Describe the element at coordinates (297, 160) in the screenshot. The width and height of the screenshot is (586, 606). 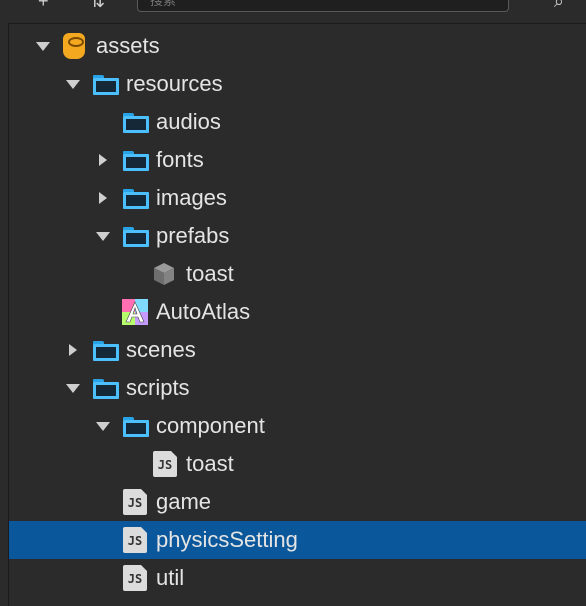
I see `tree-row-fonts: fonts` at that location.